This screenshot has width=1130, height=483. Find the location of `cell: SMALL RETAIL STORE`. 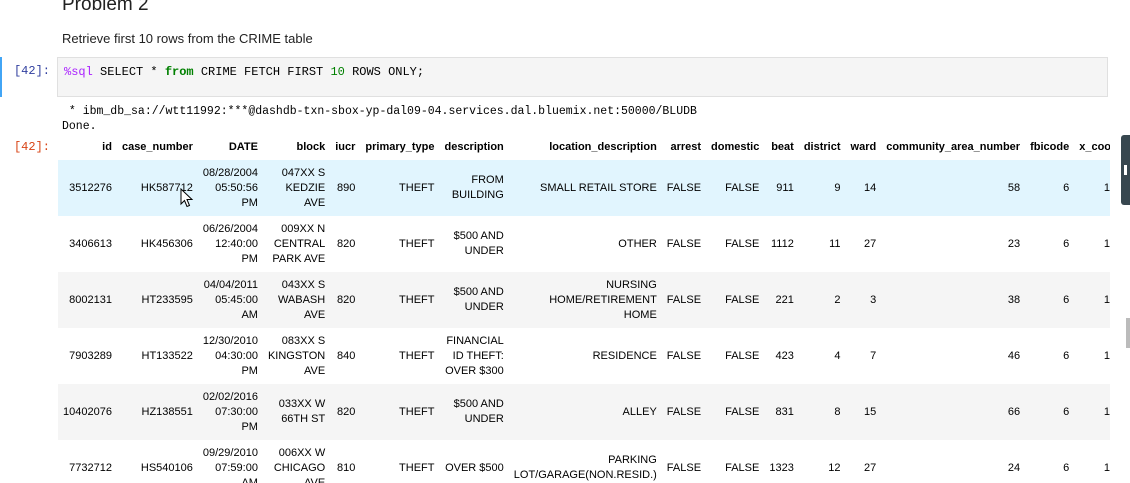

cell: SMALL RETAIL STORE is located at coordinates (585, 188).